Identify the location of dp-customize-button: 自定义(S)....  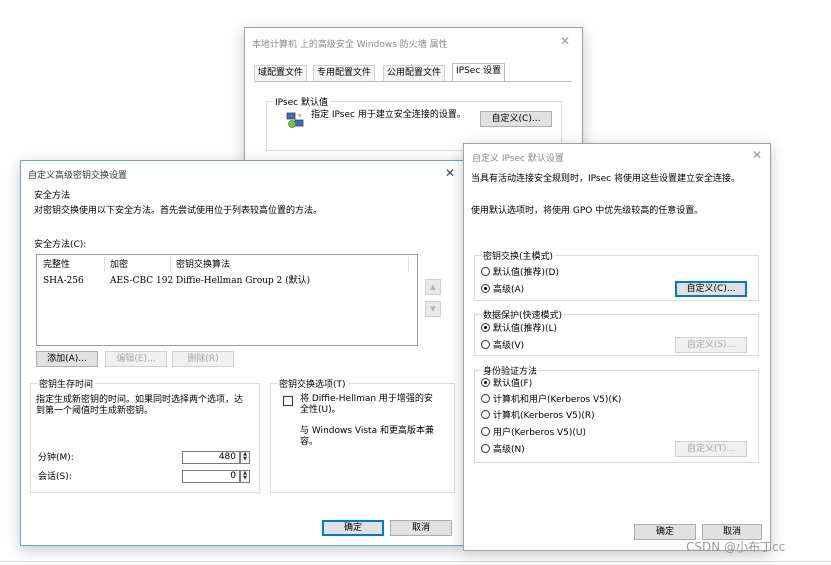
(711, 345).